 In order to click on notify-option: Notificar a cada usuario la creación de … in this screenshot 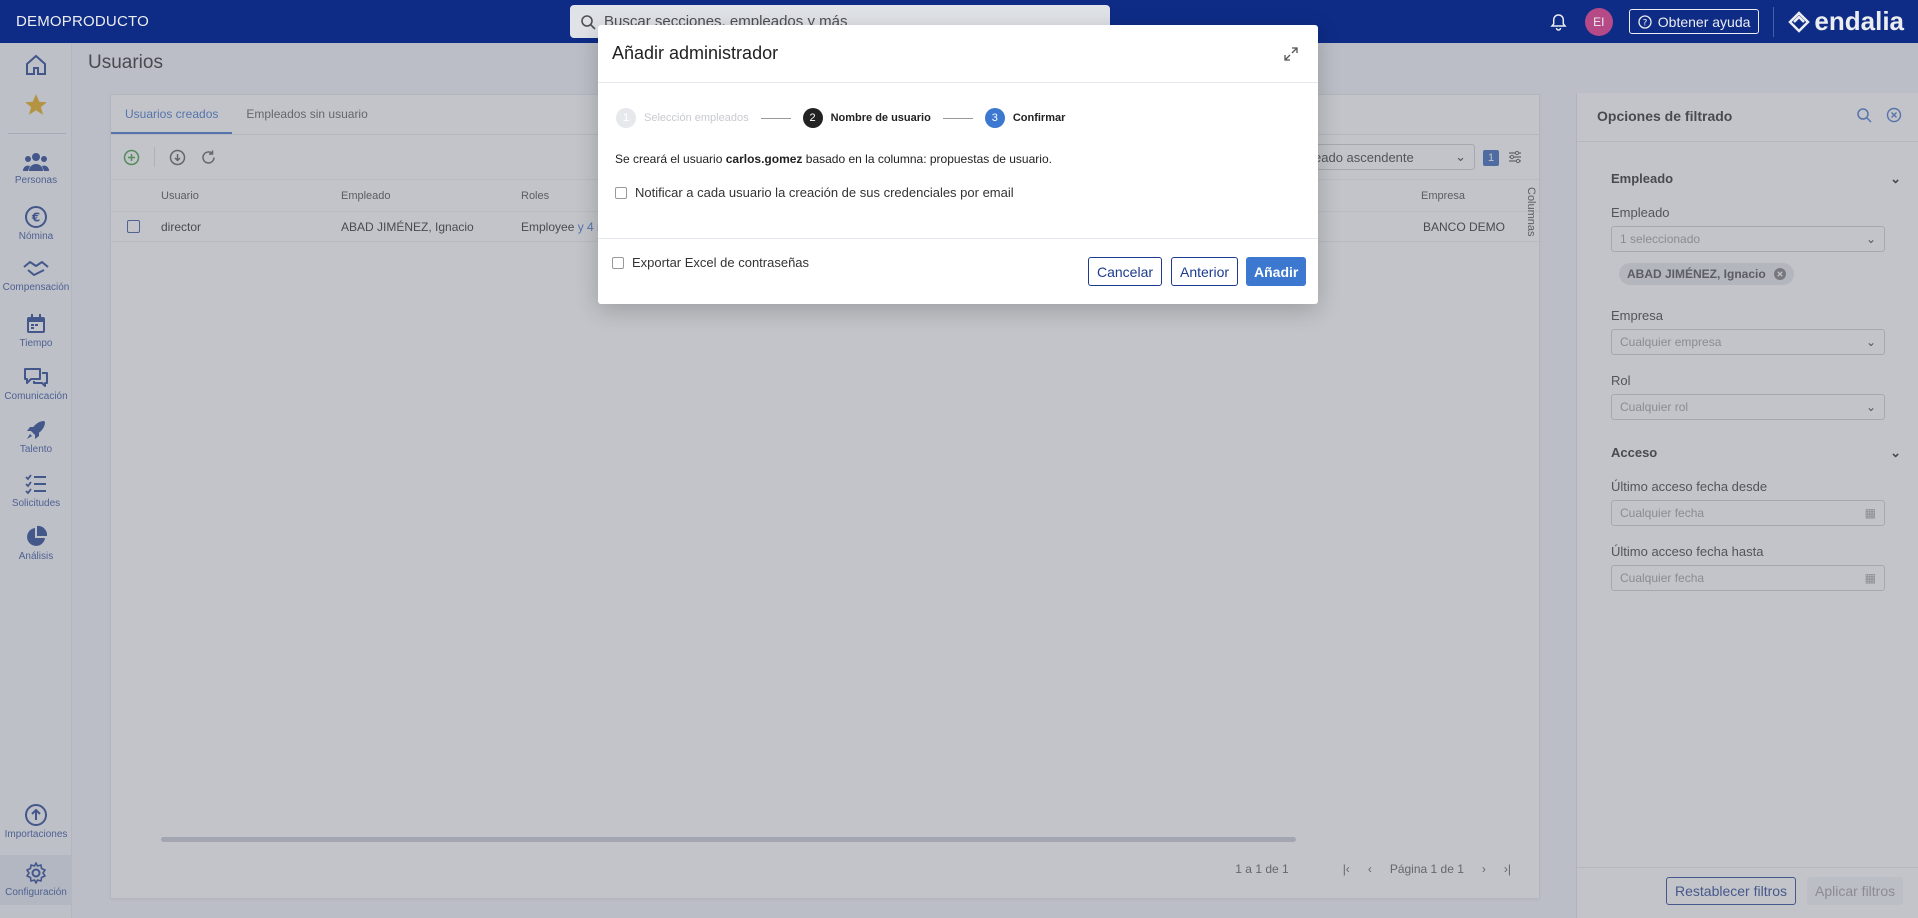, I will do `click(814, 192)`.